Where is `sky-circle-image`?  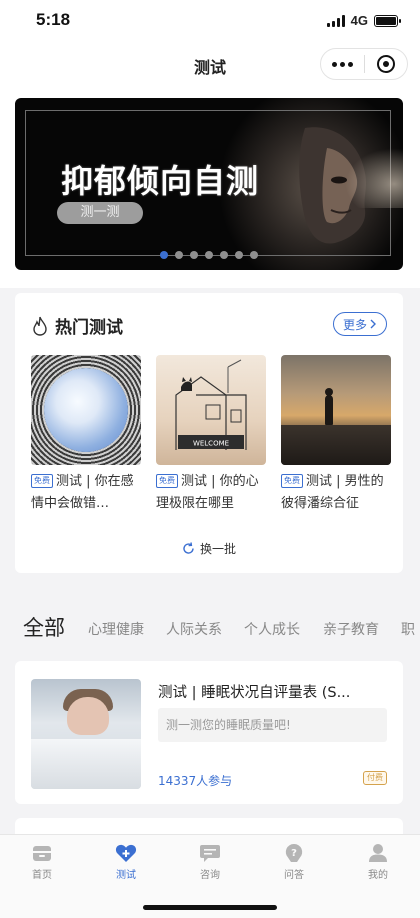 sky-circle-image is located at coordinates (86, 410).